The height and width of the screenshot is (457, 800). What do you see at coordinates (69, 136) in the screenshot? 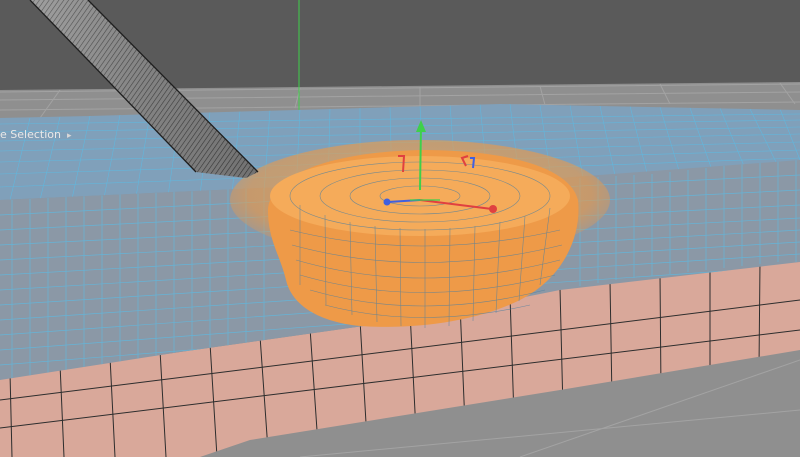
I see `expand-arrow-icon: ▸` at bounding box center [69, 136].